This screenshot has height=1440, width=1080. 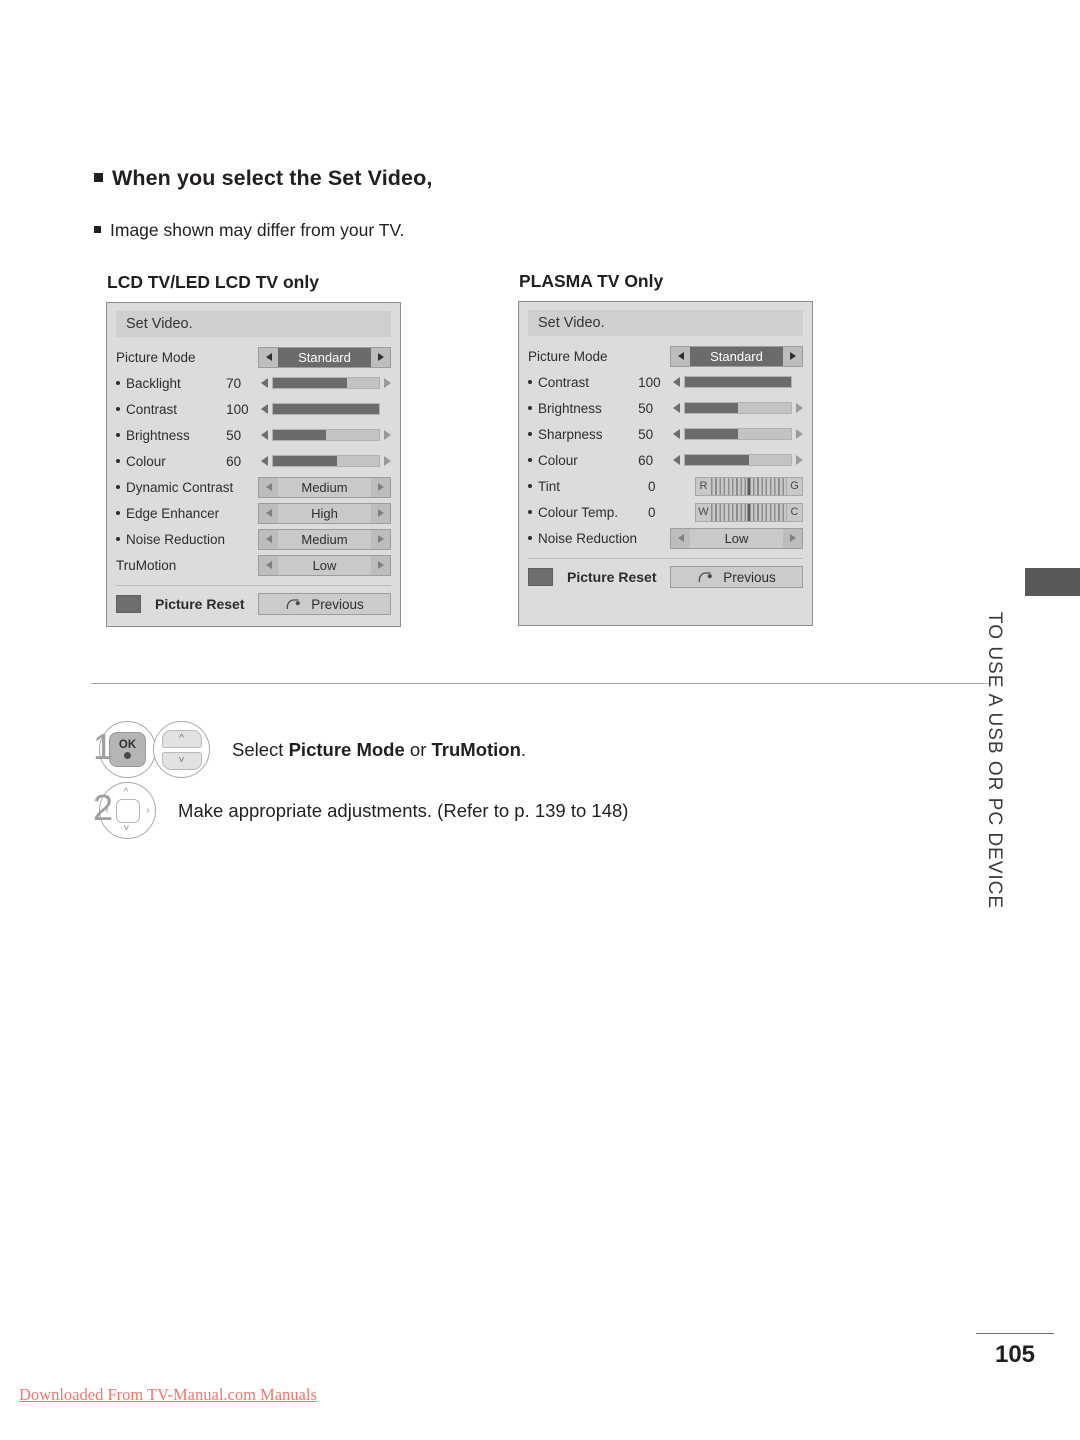 What do you see at coordinates (736, 577) in the screenshot?
I see `previous-button-plasma: Previous` at bounding box center [736, 577].